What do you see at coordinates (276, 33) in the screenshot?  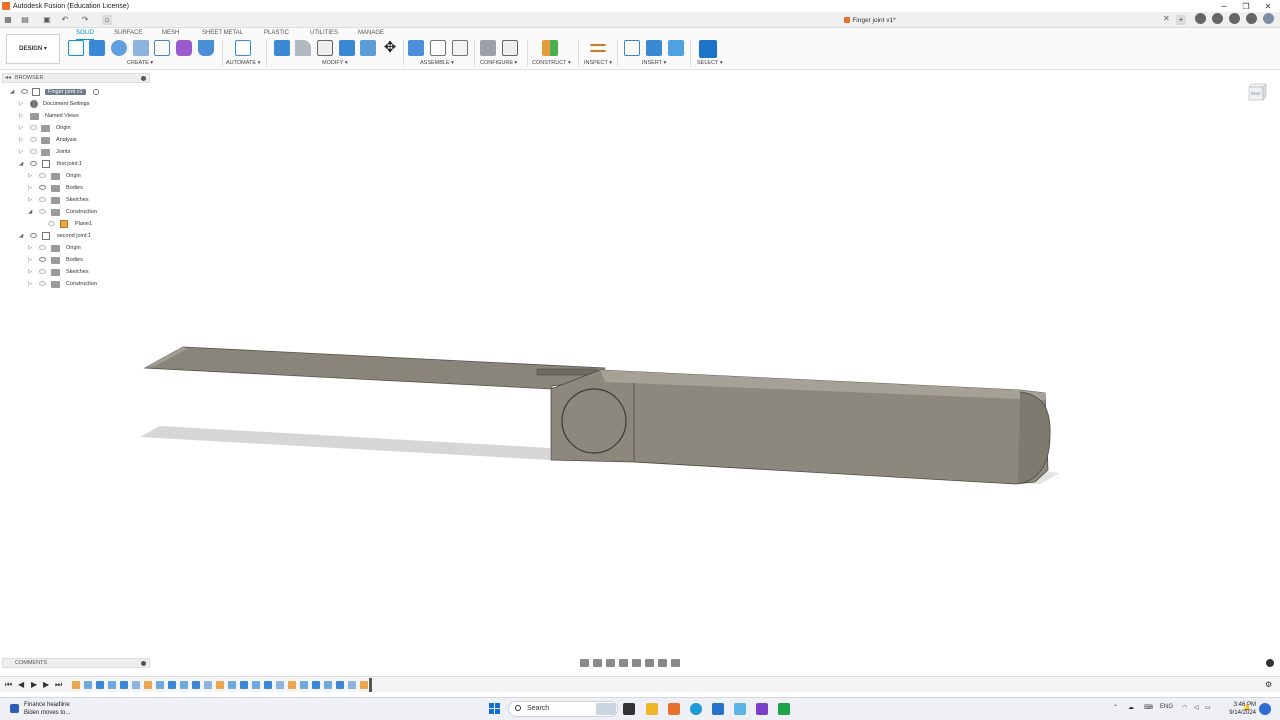 I see `tab-plastic: PLASTIC` at bounding box center [276, 33].